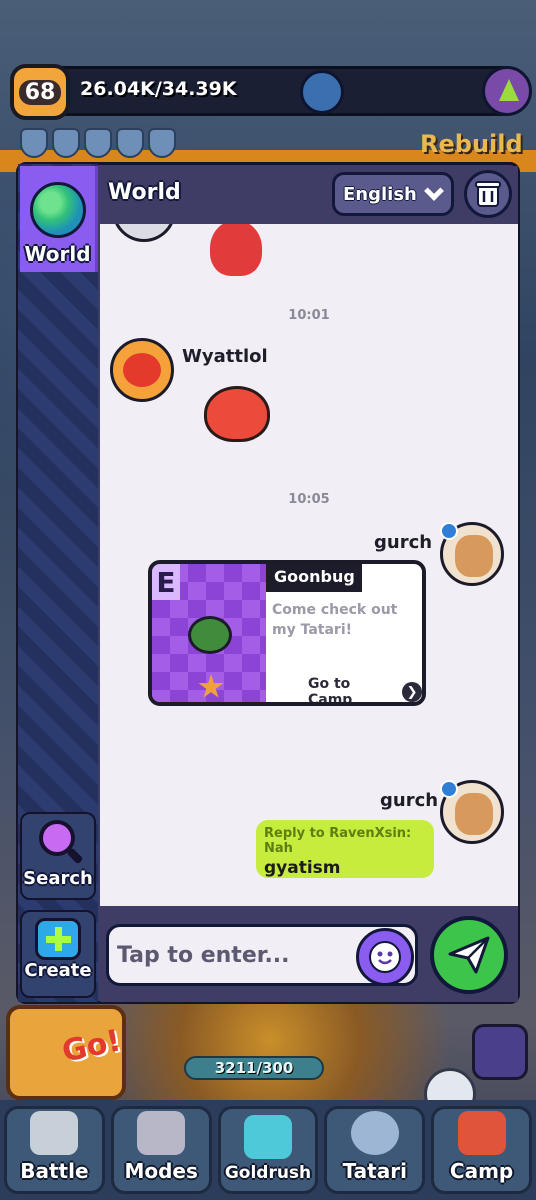 Image resolution: width=536 pixels, height=1200 pixels. I want to click on clear-chat-button, so click(488, 194).